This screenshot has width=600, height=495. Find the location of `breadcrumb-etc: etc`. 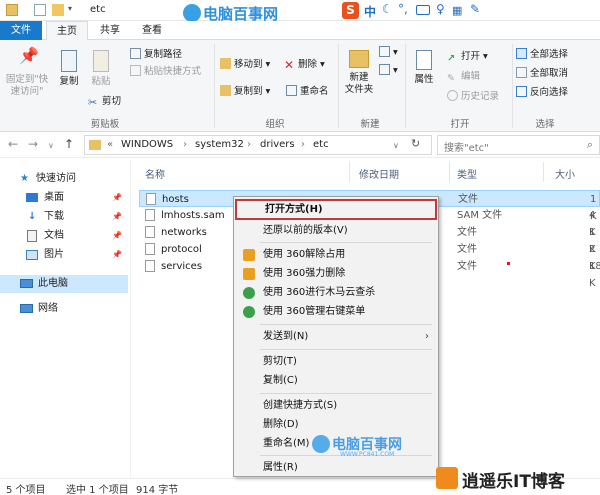

breadcrumb-etc: etc is located at coordinates (321, 144).